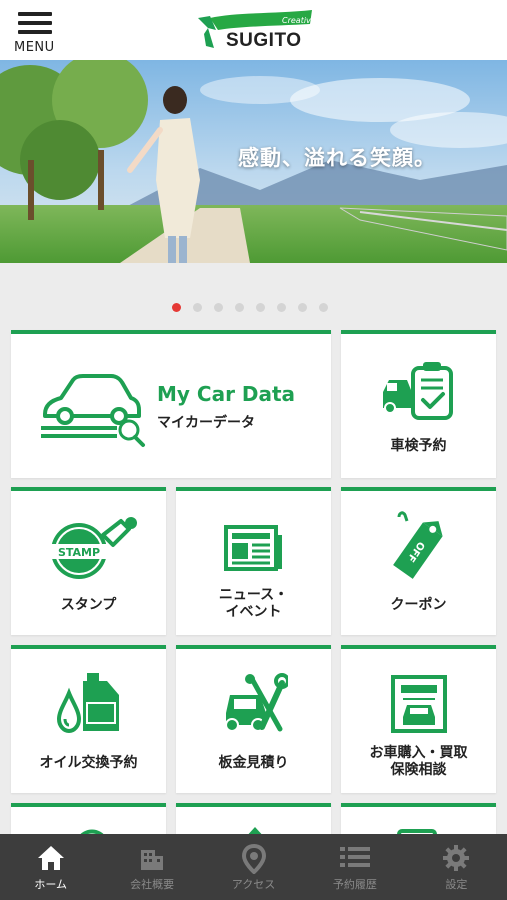  I want to click on clipboard-check-icon, so click(418, 391).